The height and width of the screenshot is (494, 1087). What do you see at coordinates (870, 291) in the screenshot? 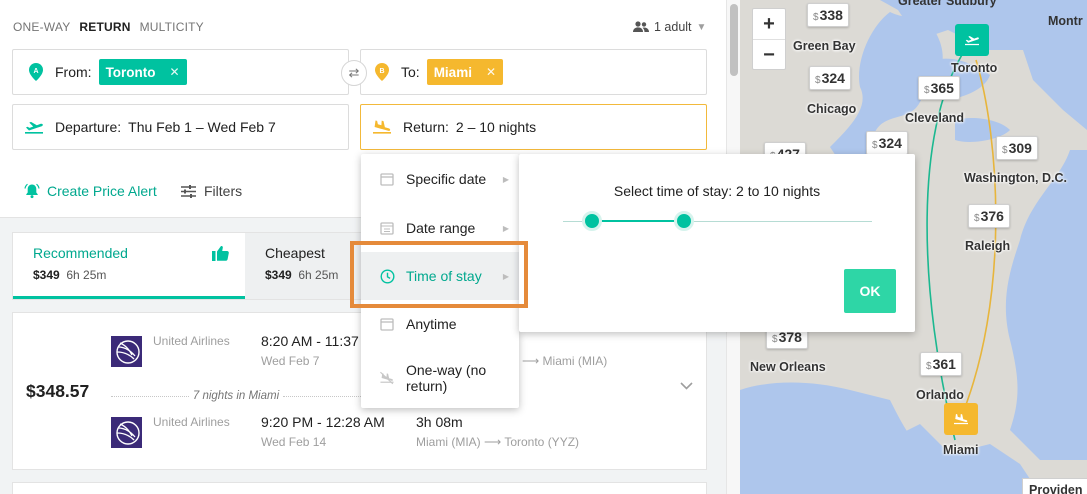
I see `ok-button: OK` at bounding box center [870, 291].